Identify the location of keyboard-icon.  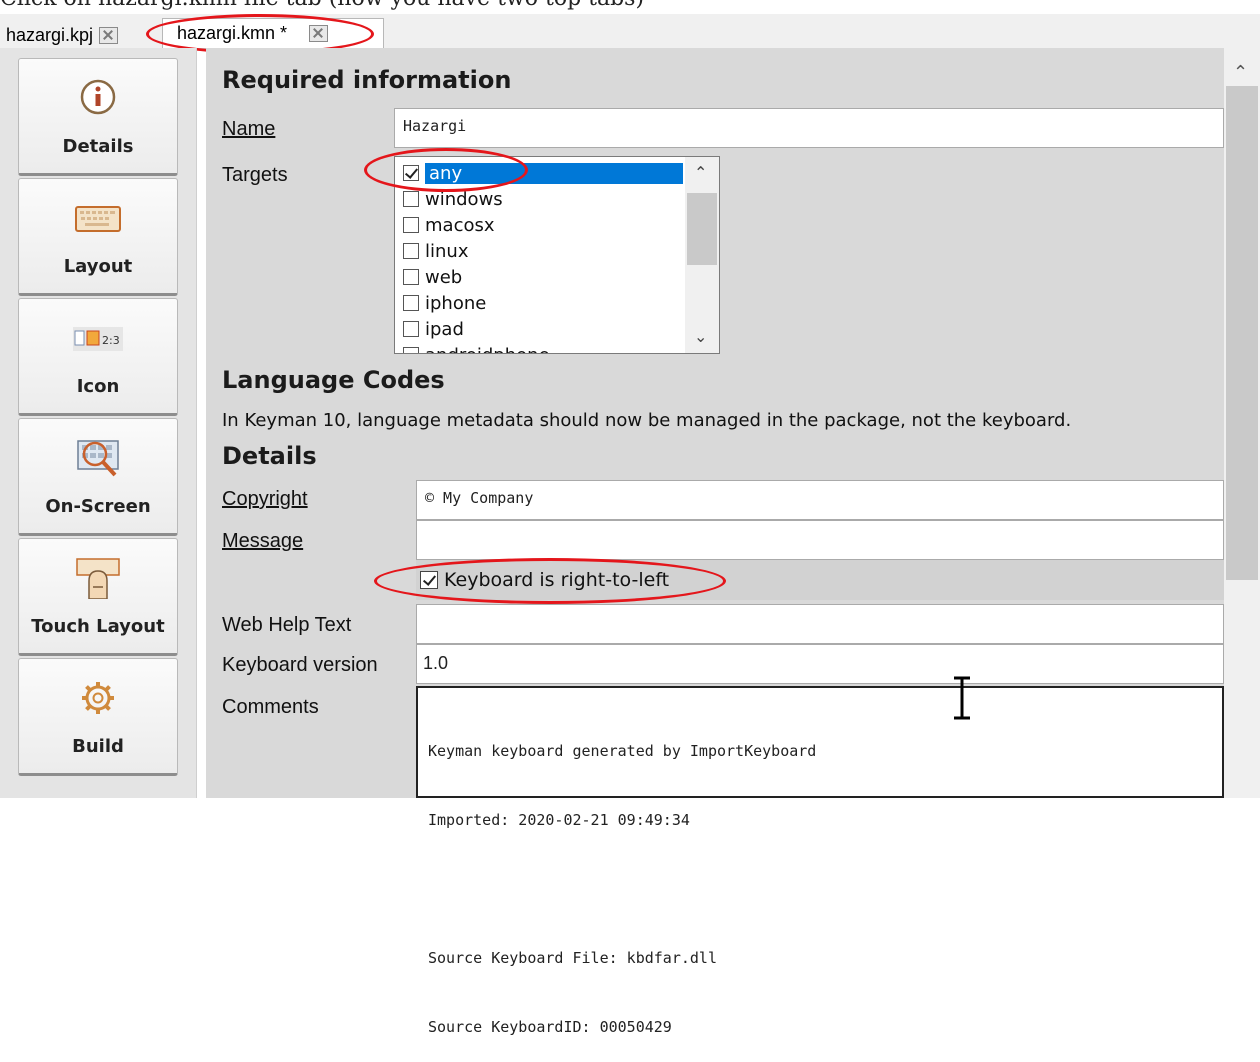
(98, 219).